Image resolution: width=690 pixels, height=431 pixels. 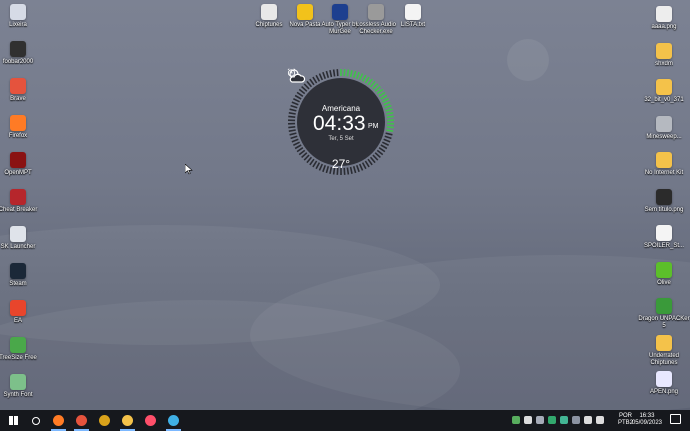 I want to click on desktop-icon-label: aaaa.png, so click(x=664, y=27).